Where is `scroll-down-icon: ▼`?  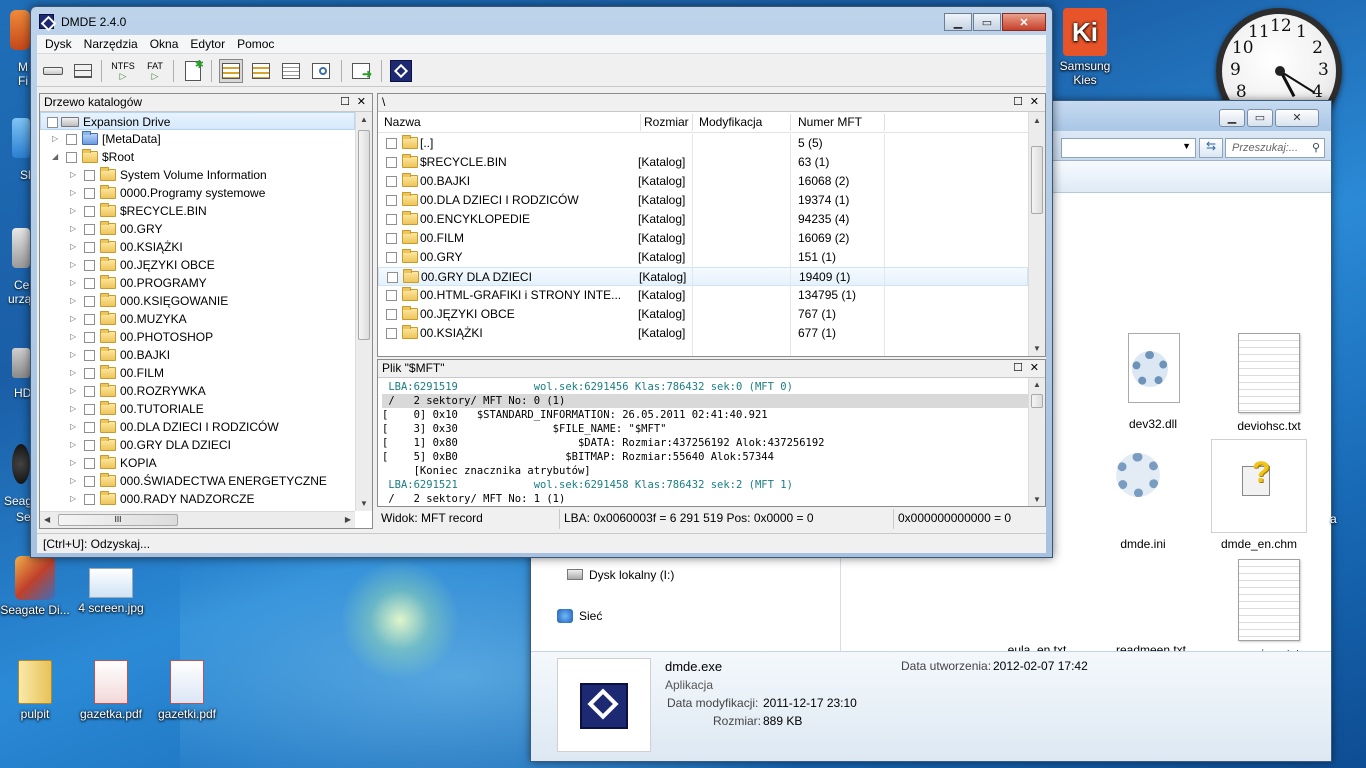
scroll-down-icon: ▼ is located at coordinates (1037, 348).